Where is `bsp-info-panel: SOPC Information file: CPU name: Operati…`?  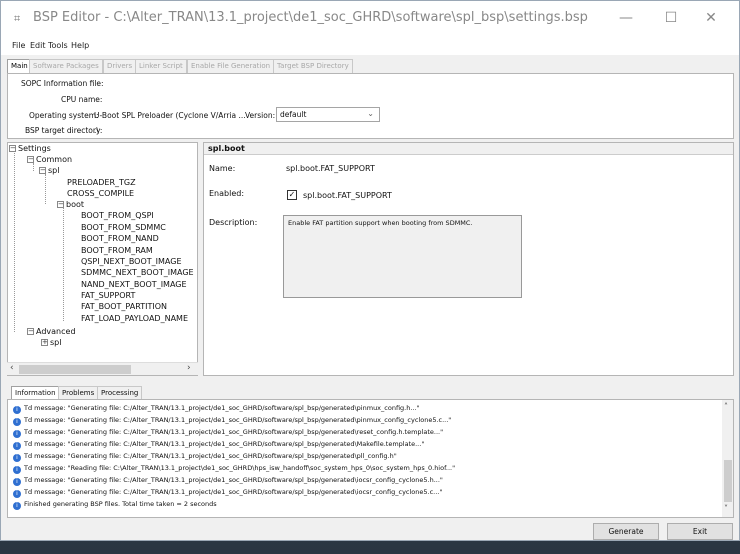
bsp-info-panel: SOPC Information file: CPU name: Operati… is located at coordinates (370, 106).